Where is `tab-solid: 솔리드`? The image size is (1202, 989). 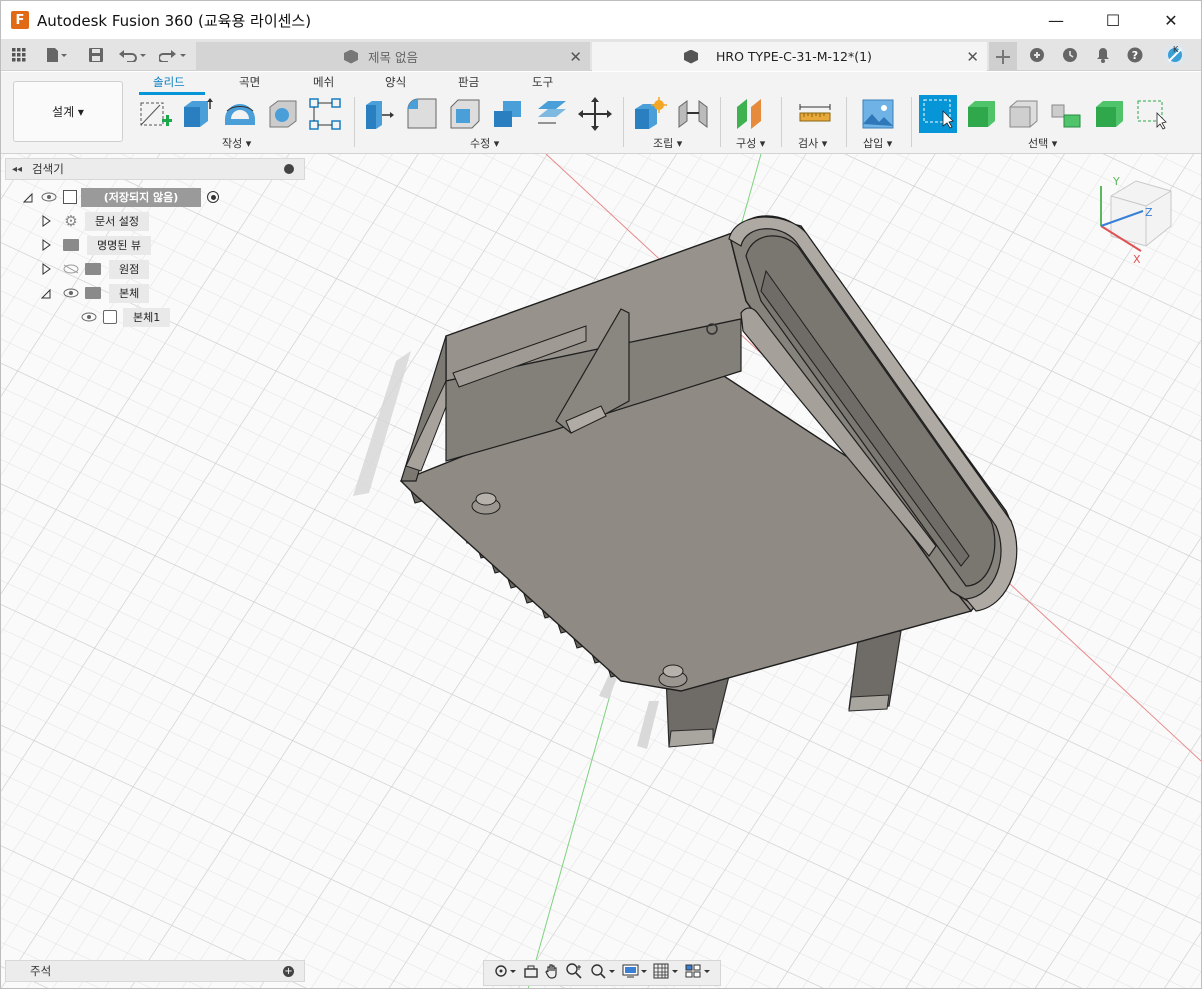
tab-solid: 솔리드 is located at coordinates (169, 82).